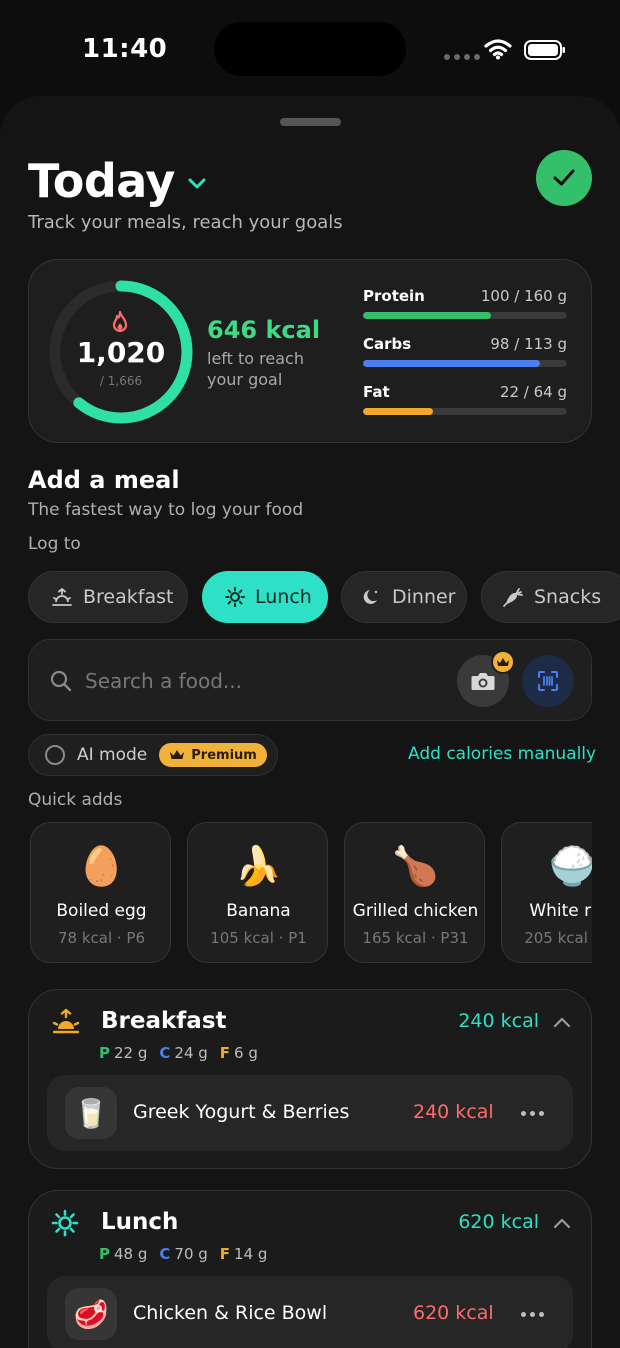 The width and height of the screenshot is (620, 1348). Describe the element at coordinates (54, 544) in the screenshot. I see `log-to-label: Log to` at that location.